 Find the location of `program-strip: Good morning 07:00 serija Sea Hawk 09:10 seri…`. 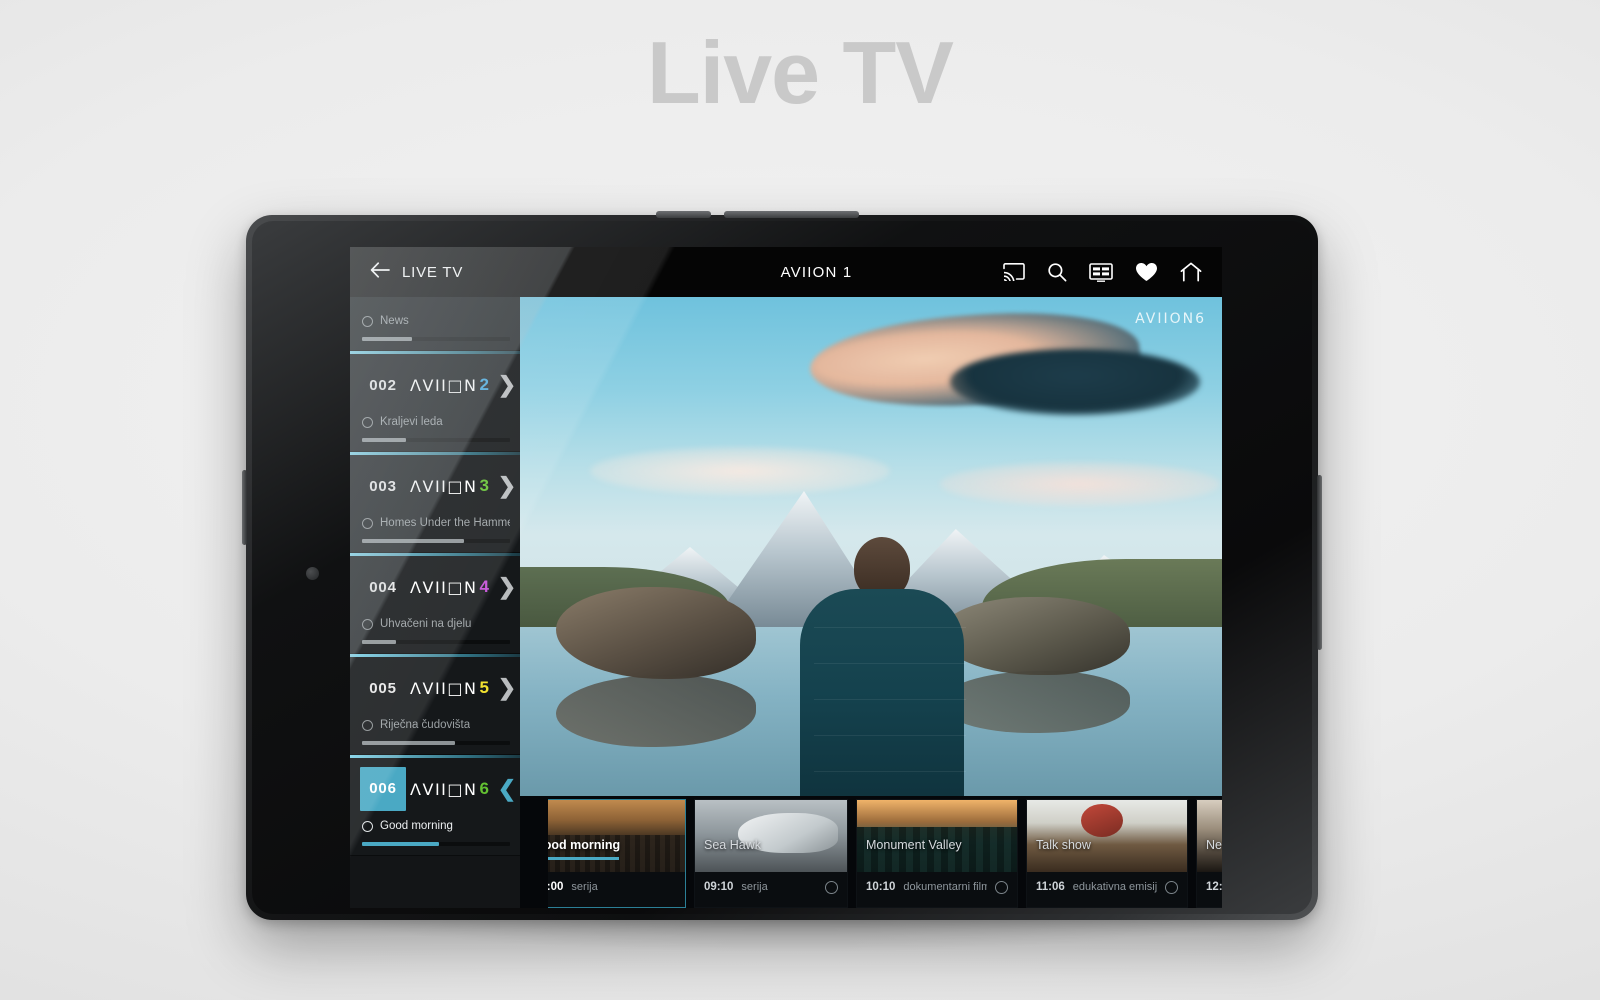

program-strip: Good morning 07:00 serija Sea Hawk 09:10 seri… is located at coordinates (871, 852).